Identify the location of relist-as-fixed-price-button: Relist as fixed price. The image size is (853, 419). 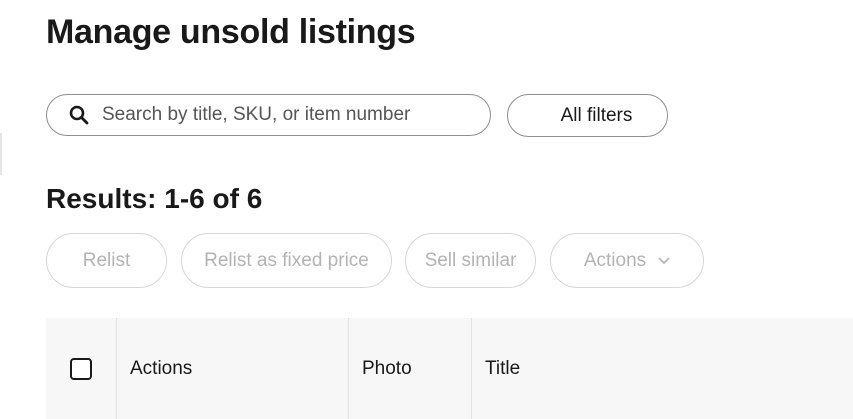
(286, 260).